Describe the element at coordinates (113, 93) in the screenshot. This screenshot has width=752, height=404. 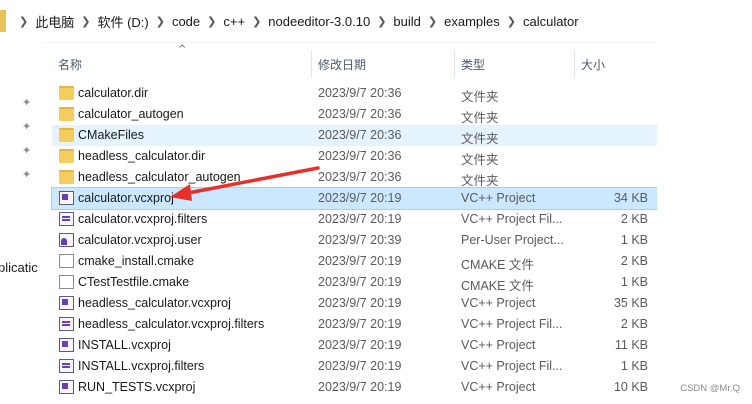
I see `file-name: calculator.dir` at that location.